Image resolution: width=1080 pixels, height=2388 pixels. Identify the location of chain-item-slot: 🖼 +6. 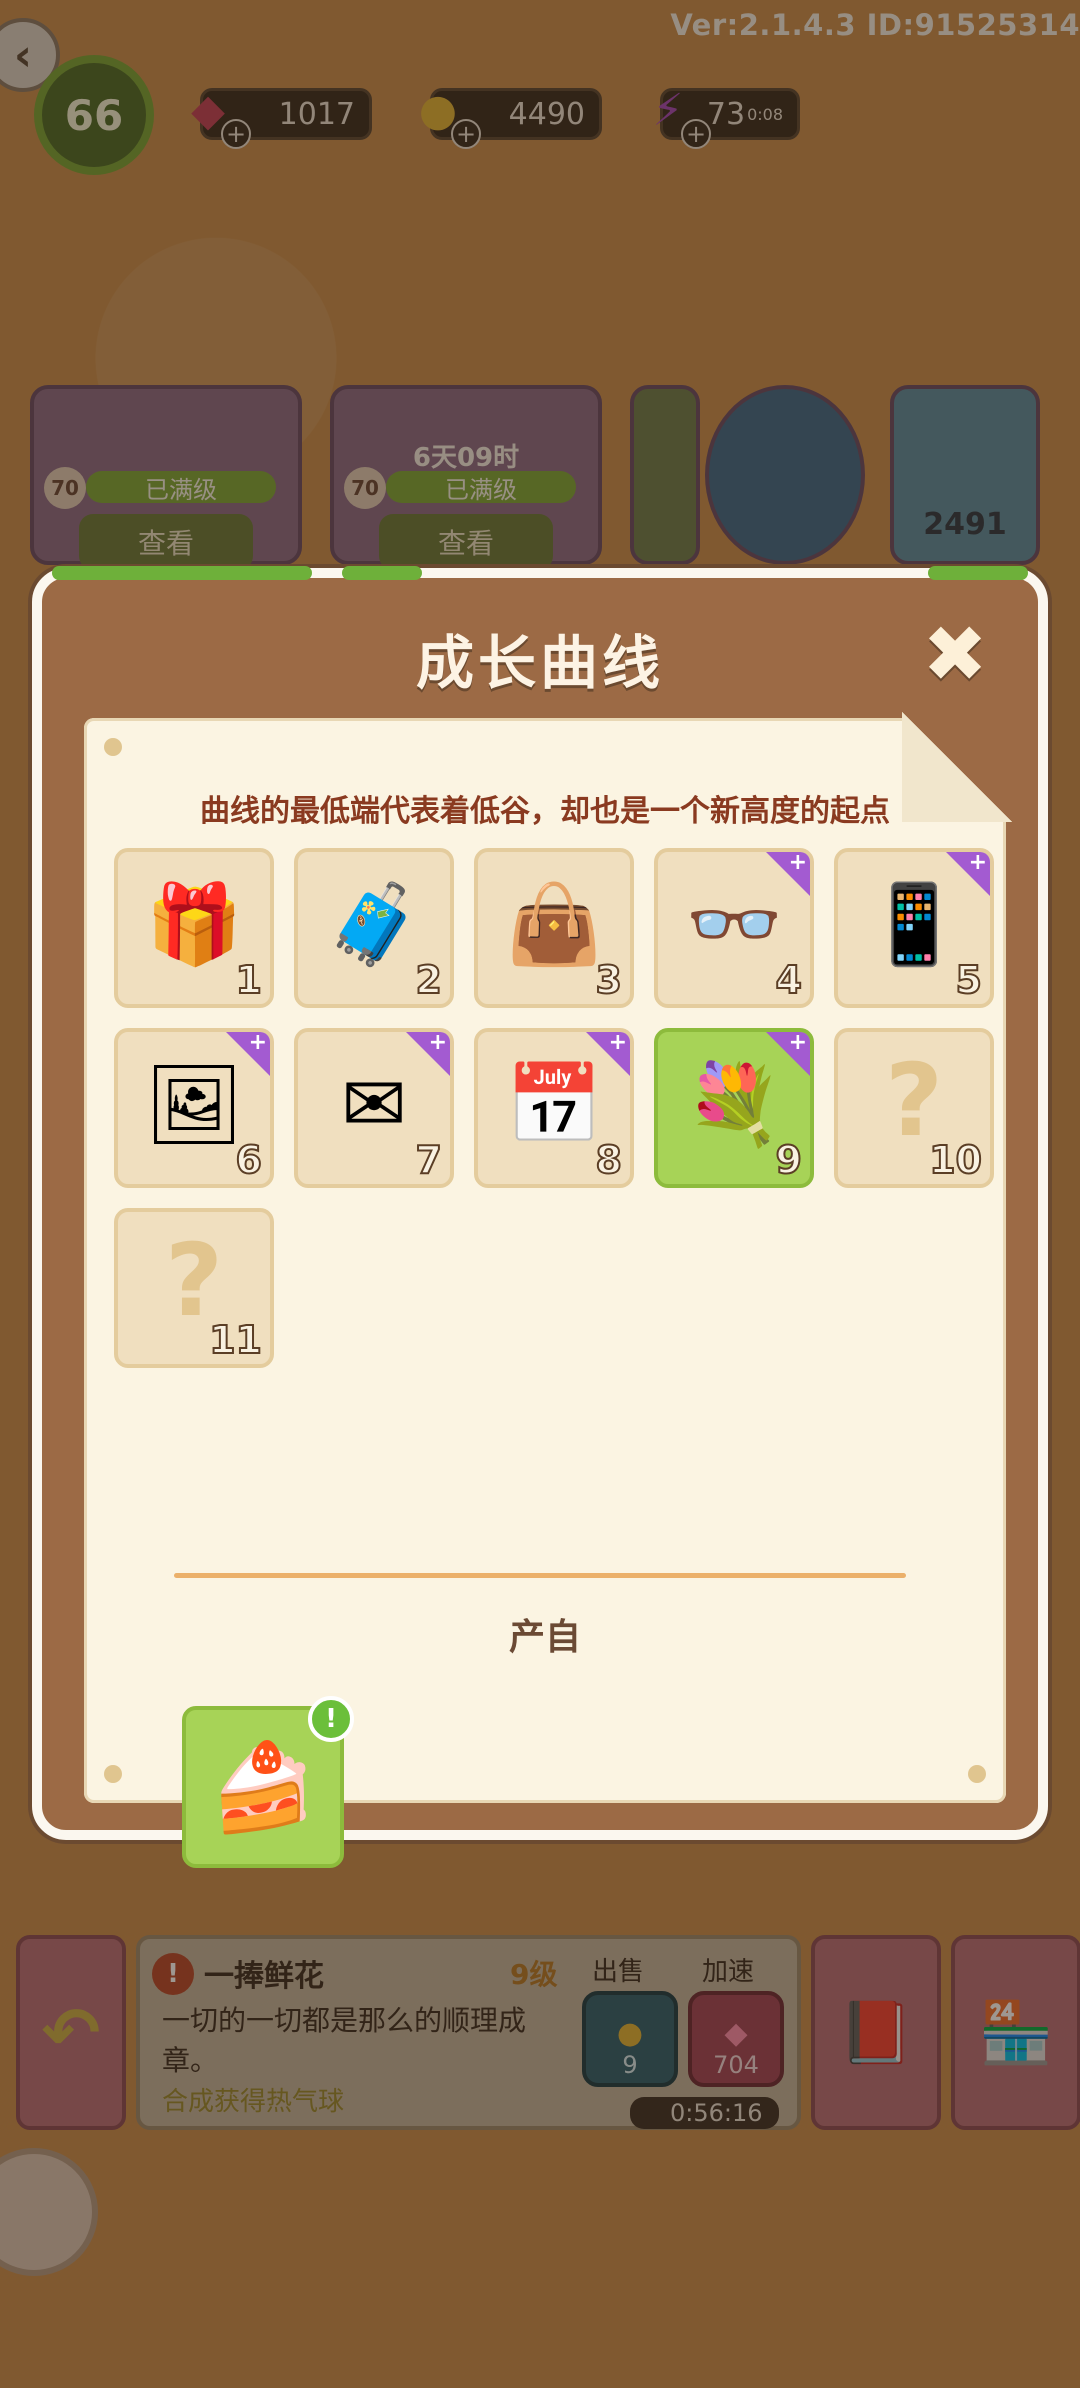
(194, 1108).